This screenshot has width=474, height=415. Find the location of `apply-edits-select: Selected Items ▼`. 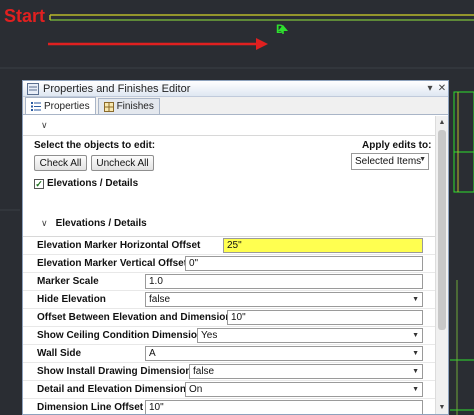

apply-edits-select: Selected Items ▼ is located at coordinates (390, 161).